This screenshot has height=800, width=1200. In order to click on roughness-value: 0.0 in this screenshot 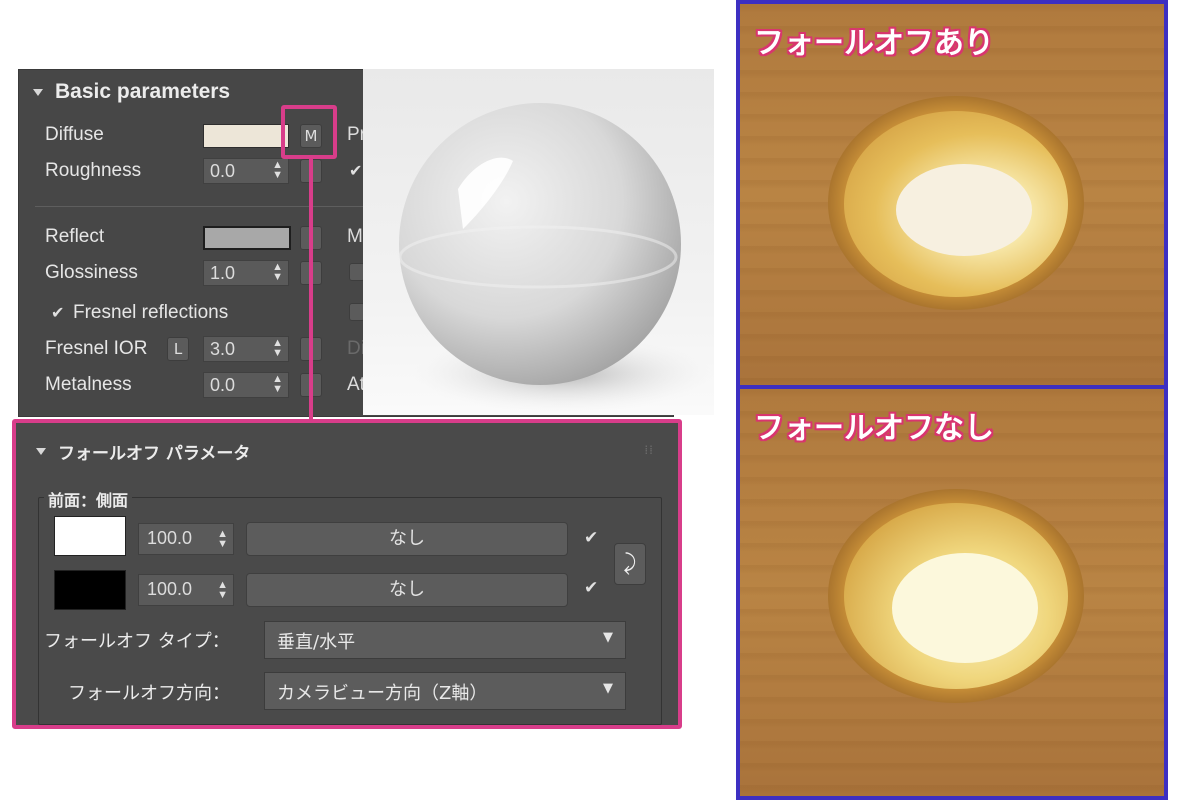, I will do `click(223, 171)`.